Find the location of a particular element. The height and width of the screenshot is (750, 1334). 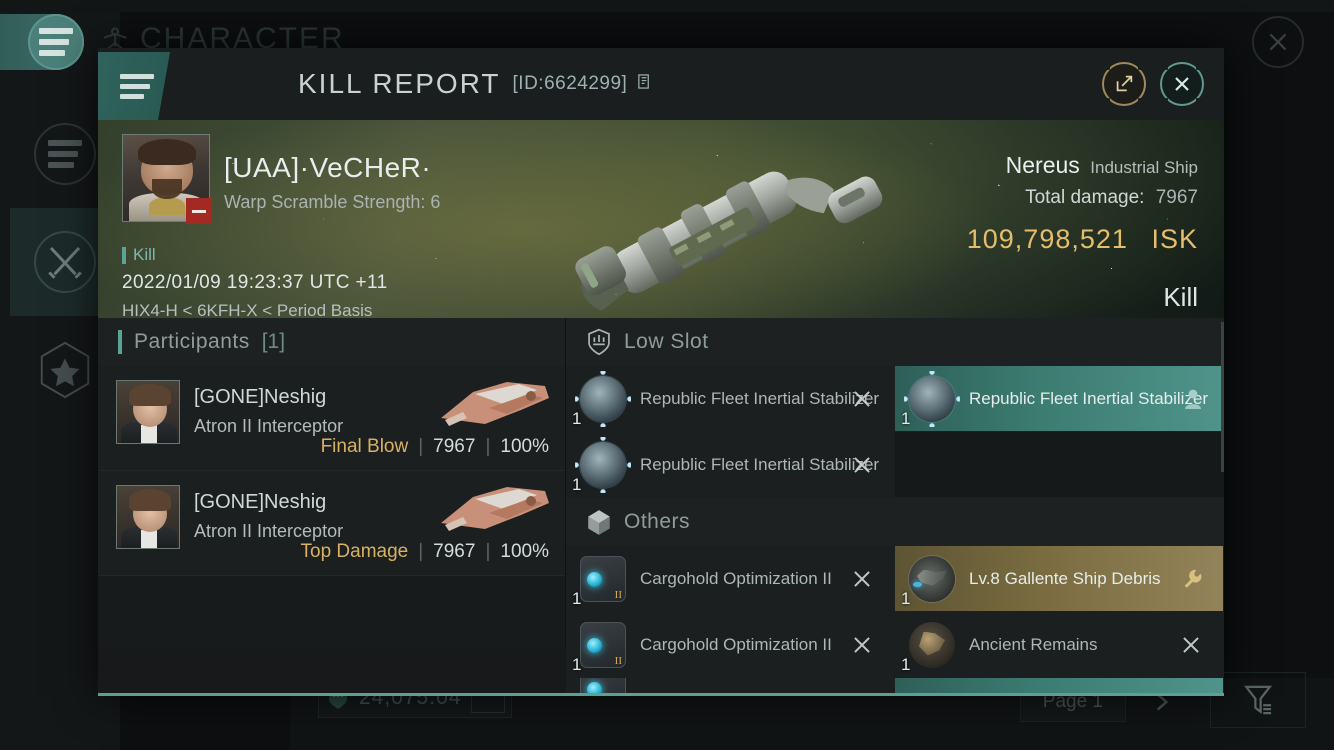

ship-debris-icon is located at coordinates (932, 578).